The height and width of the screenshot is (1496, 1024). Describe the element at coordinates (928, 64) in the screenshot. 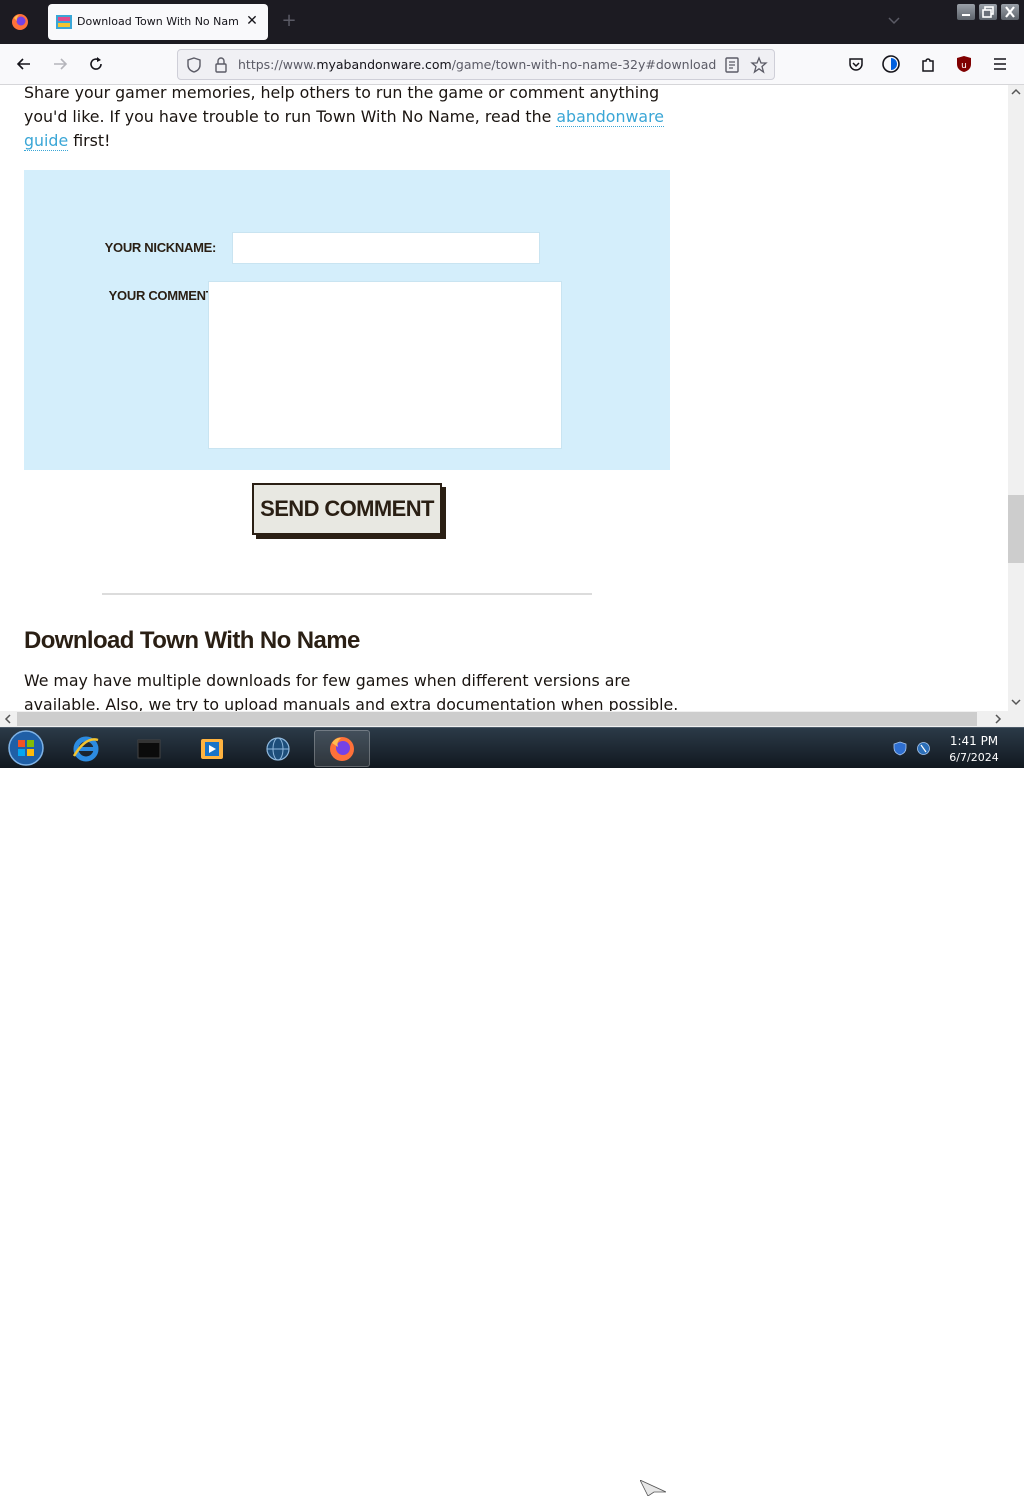

I see `extensions-puzzle-icon` at that location.